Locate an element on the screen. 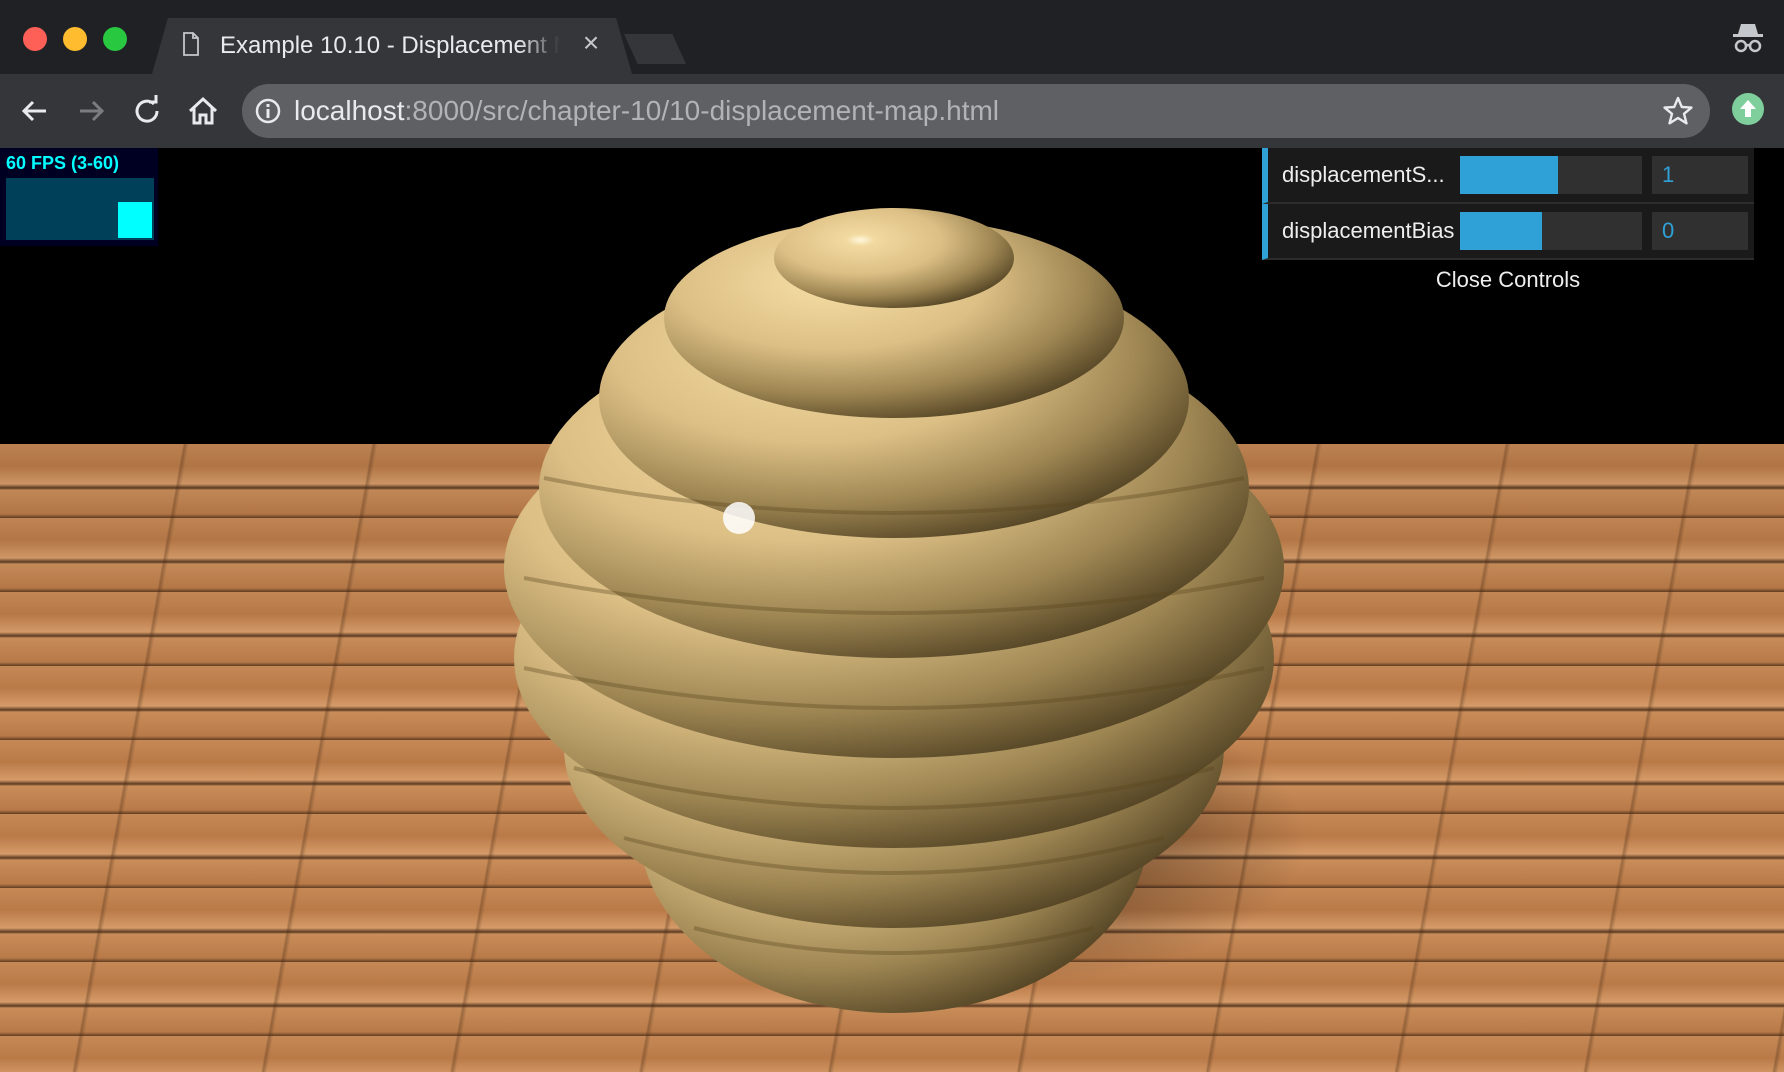  star-icon is located at coordinates (1678, 111).